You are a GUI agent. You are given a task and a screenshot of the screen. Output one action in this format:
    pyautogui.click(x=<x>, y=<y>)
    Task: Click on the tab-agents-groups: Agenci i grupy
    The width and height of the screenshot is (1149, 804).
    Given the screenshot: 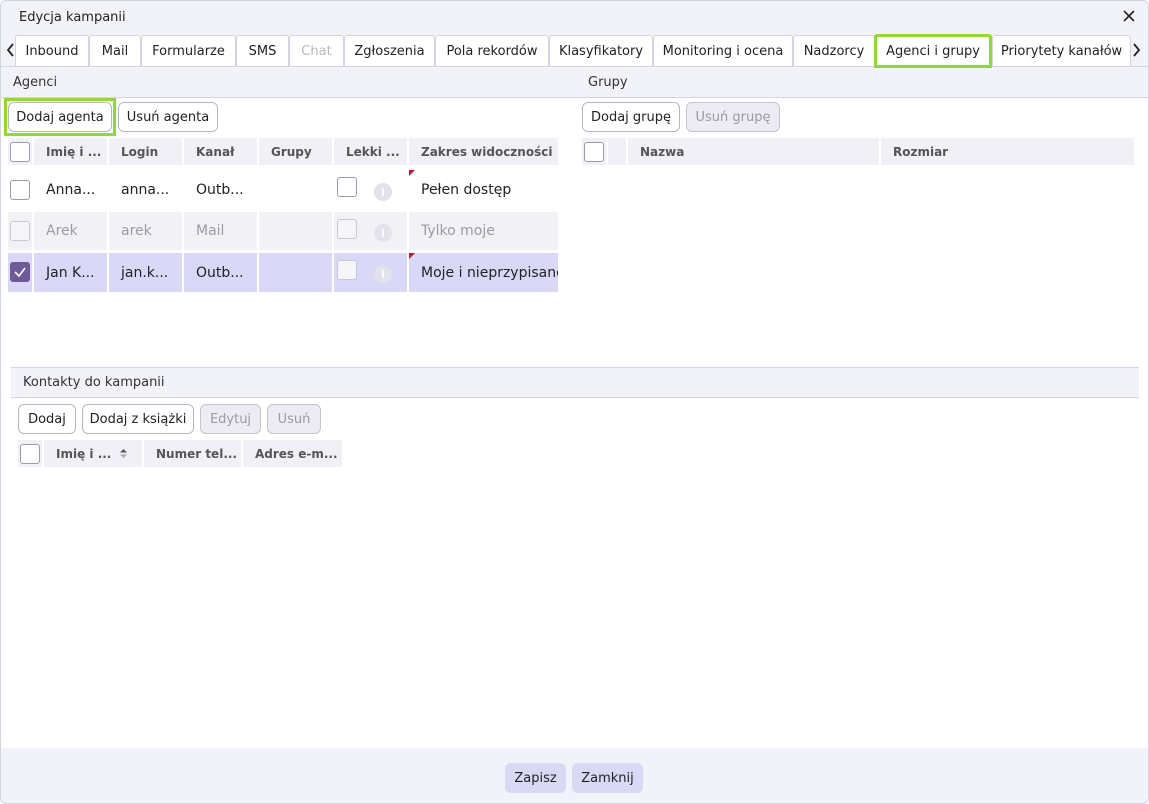 What is the action you would take?
    pyautogui.click(x=933, y=51)
    